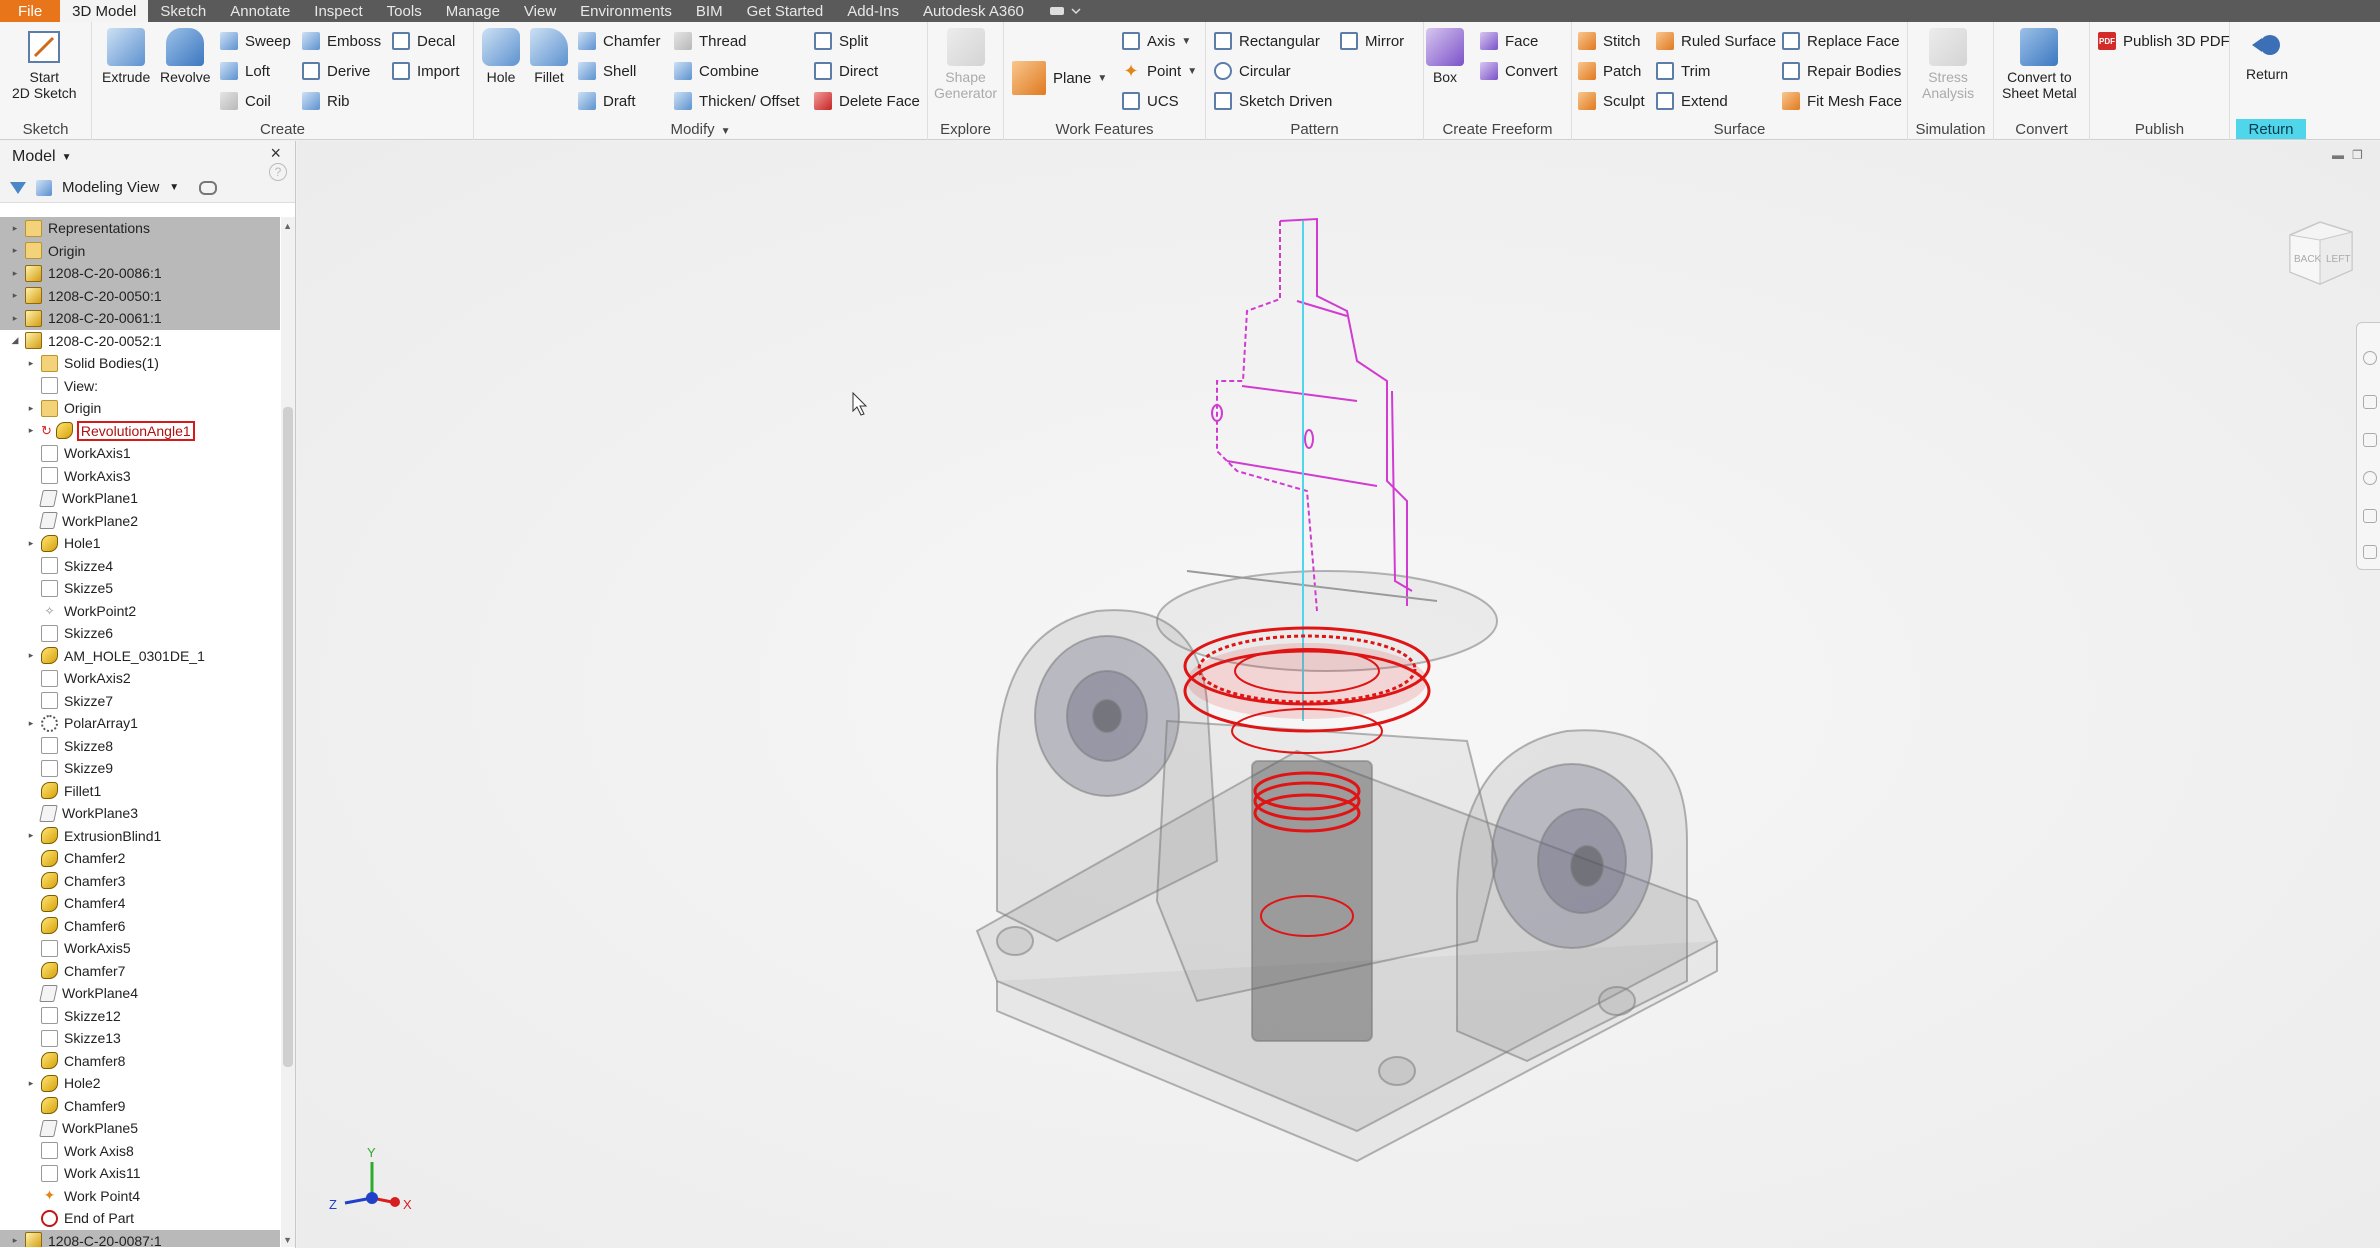 Image resolution: width=2380 pixels, height=1248 pixels. What do you see at coordinates (140, 273) in the screenshot?
I see `tree-row: ▸ 1208-C-20-0086:1` at bounding box center [140, 273].